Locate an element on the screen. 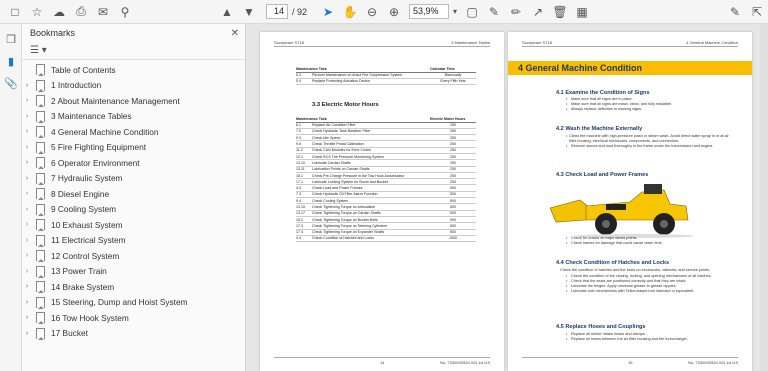 Image resolution: width=768 pixels, height=371 pixels. bookmark-star-icon: ☆ is located at coordinates (37, 12).